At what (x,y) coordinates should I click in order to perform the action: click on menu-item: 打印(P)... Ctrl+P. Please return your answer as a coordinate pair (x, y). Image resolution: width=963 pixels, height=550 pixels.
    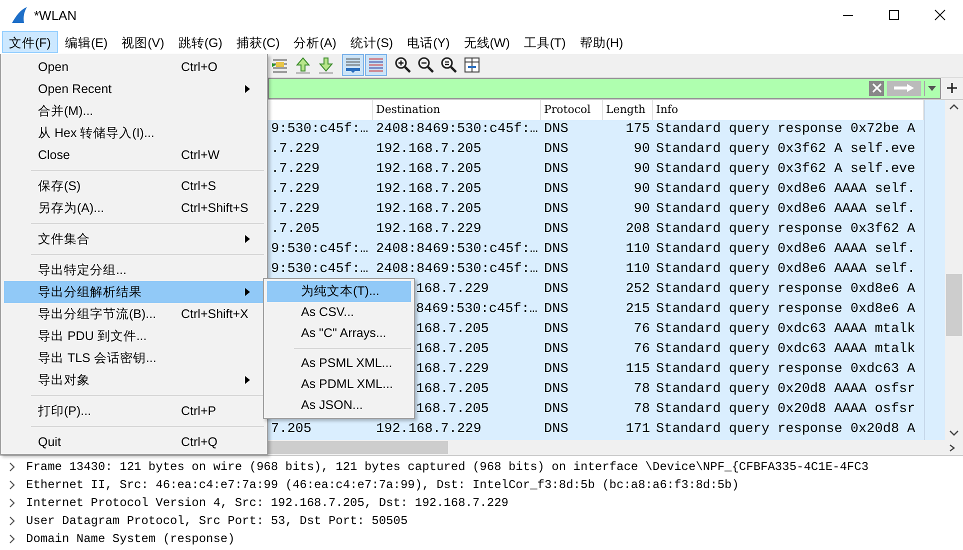
    Looking at the image, I should click on (134, 411).